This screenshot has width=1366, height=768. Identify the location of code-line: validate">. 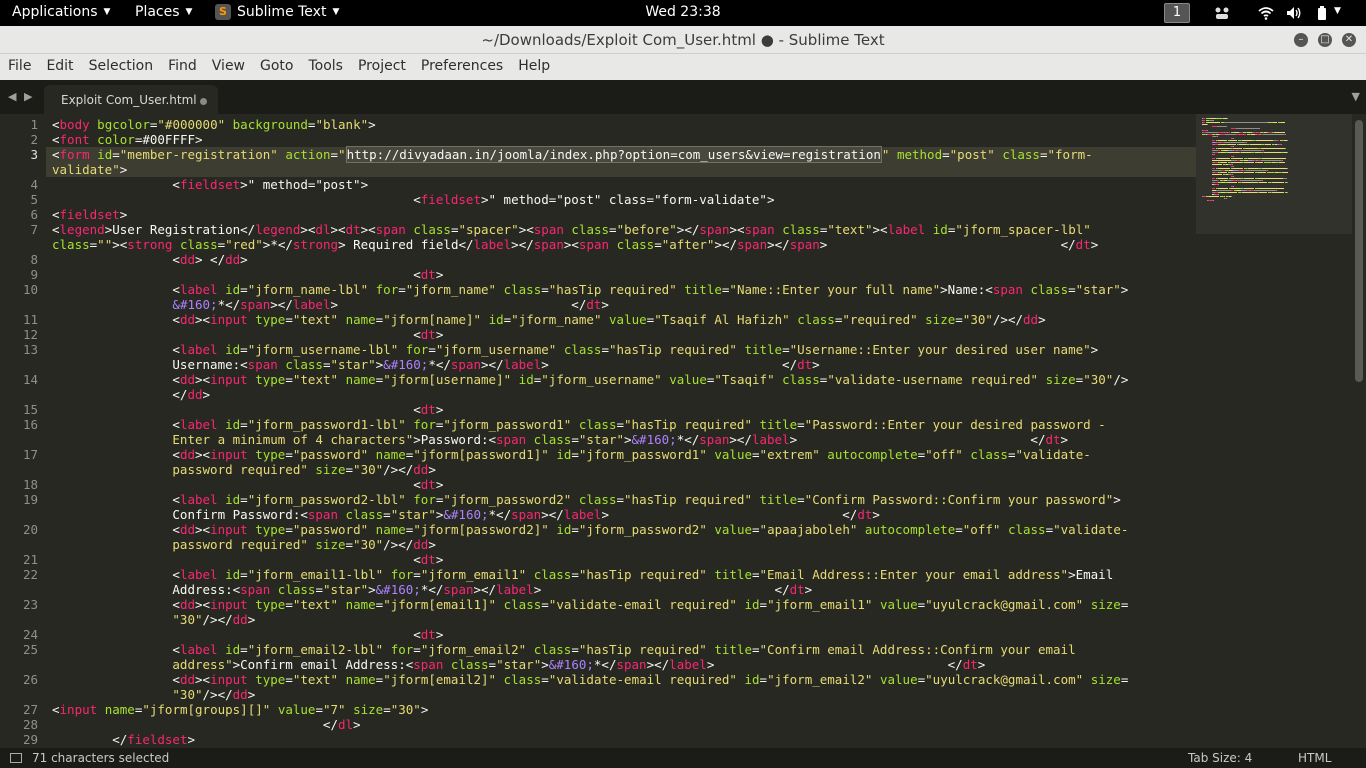
(89, 169).